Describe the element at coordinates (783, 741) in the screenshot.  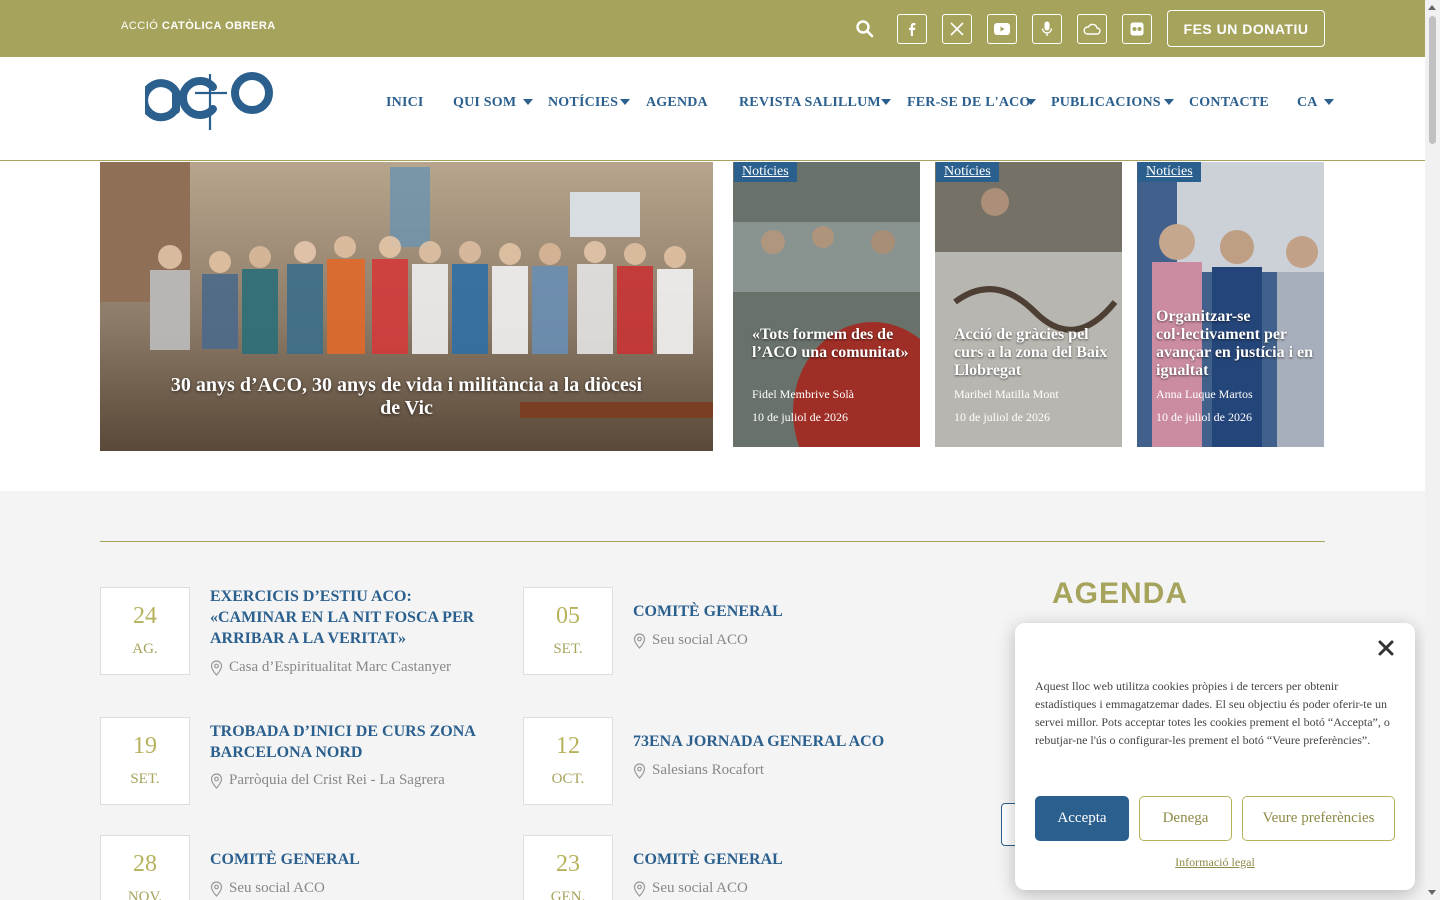
I see `event-title: 73ENA JORNADA GENERAL ACO` at that location.